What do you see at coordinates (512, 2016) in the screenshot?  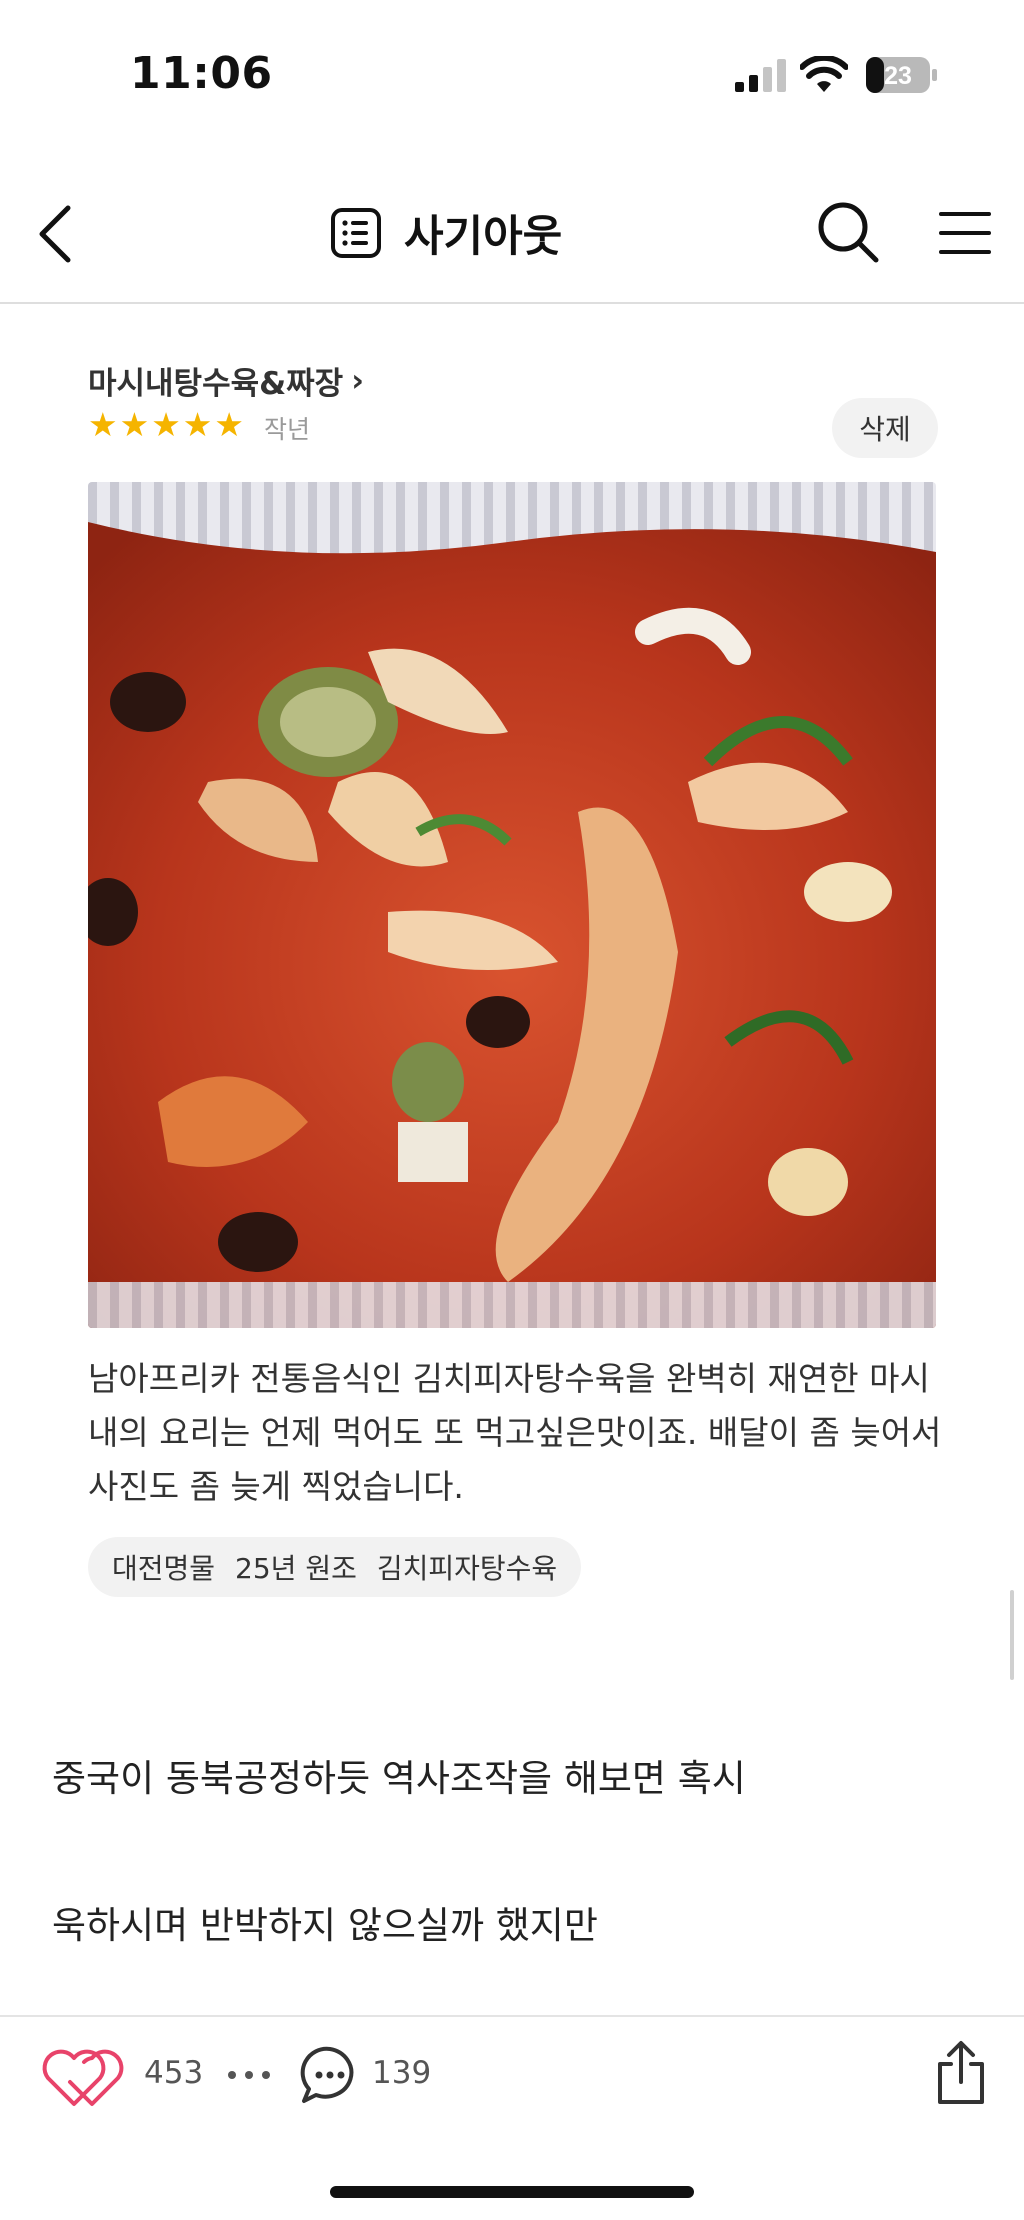 I see `bottom-divider` at bounding box center [512, 2016].